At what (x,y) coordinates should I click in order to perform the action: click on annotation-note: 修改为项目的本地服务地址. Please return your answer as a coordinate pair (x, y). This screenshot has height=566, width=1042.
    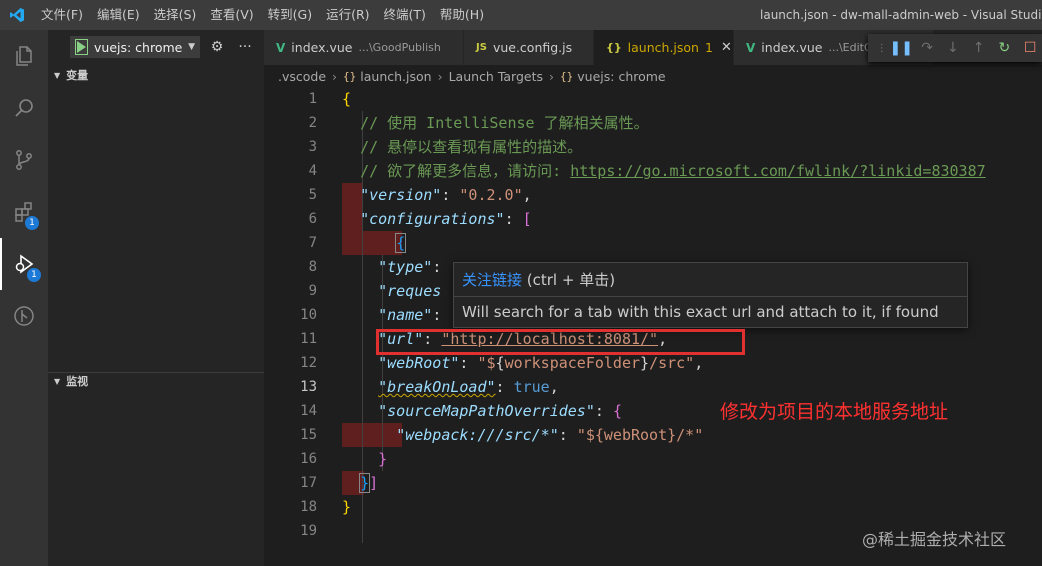
    Looking at the image, I should click on (834, 412).